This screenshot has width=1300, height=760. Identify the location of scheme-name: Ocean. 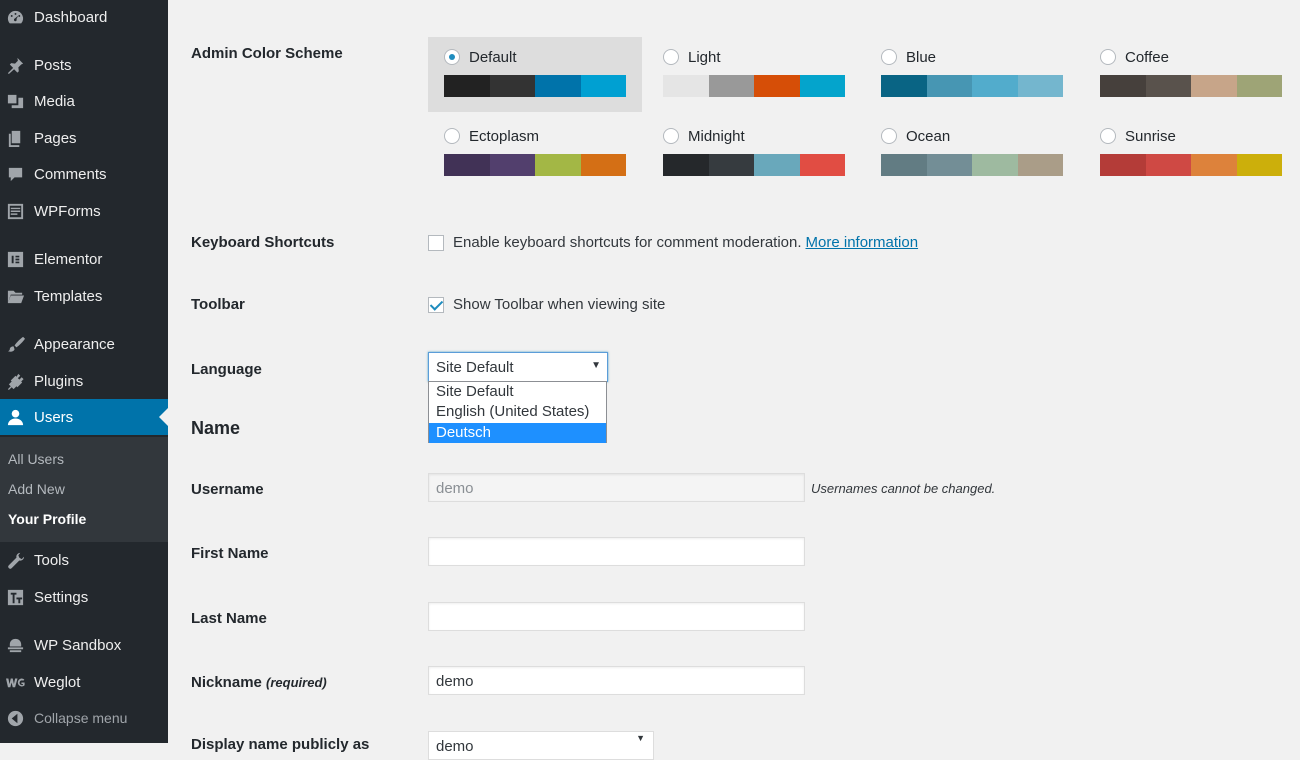
(928, 136).